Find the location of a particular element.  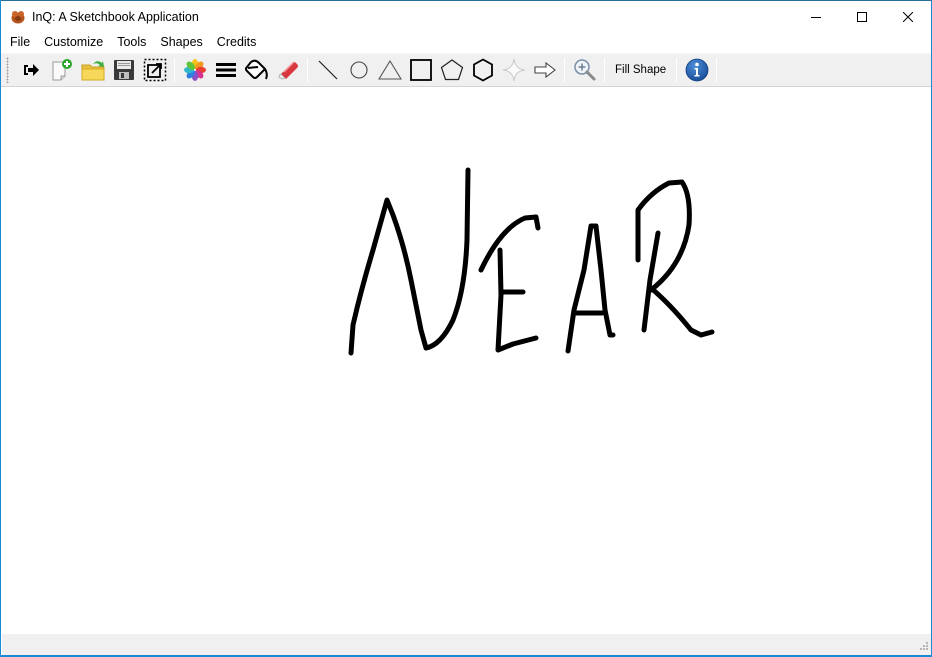

paint-bucket-button is located at coordinates (256, 70).